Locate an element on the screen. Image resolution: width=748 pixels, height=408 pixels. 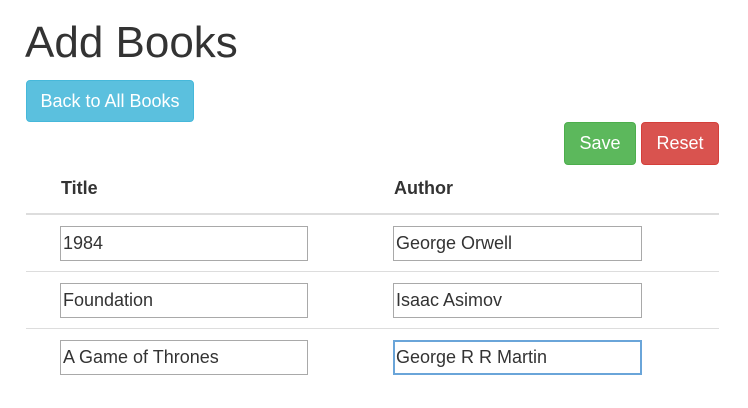
save-button: Save is located at coordinates (600, 143).